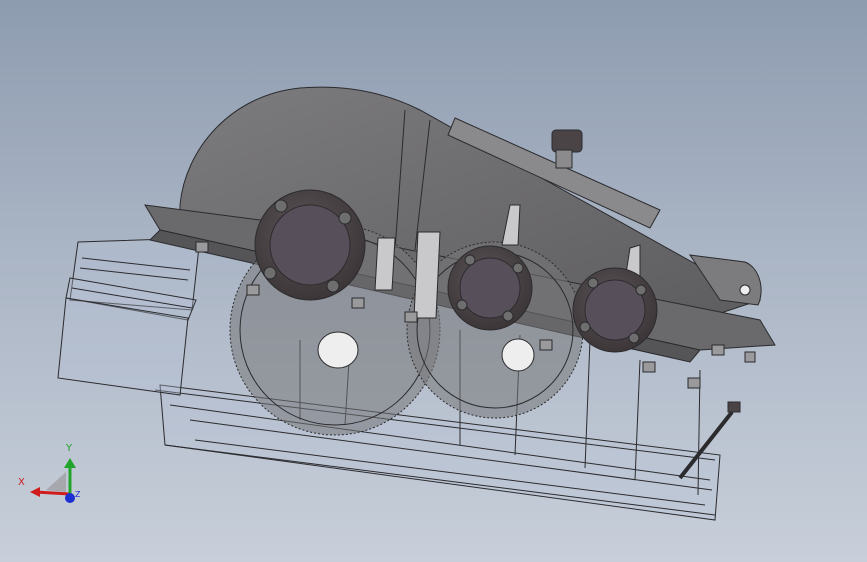 The height and width of the screenshot is (562, 867). I want to click on triad-y-arrow, so click(70, 463).